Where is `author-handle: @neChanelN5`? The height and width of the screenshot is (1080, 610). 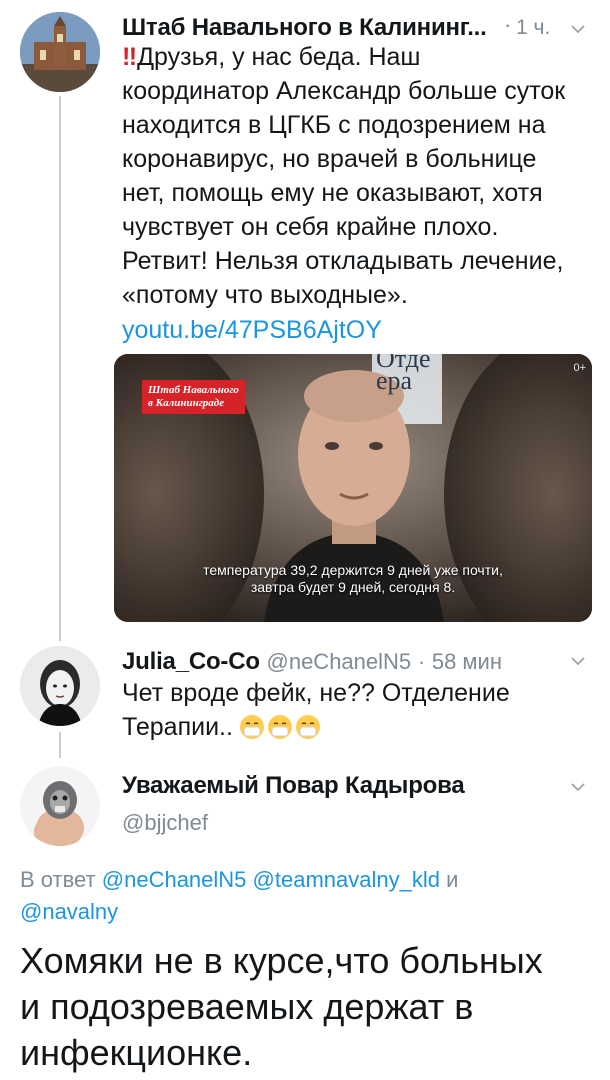 author-handle: @neChanelN5 is located at coordinates (339, 661).